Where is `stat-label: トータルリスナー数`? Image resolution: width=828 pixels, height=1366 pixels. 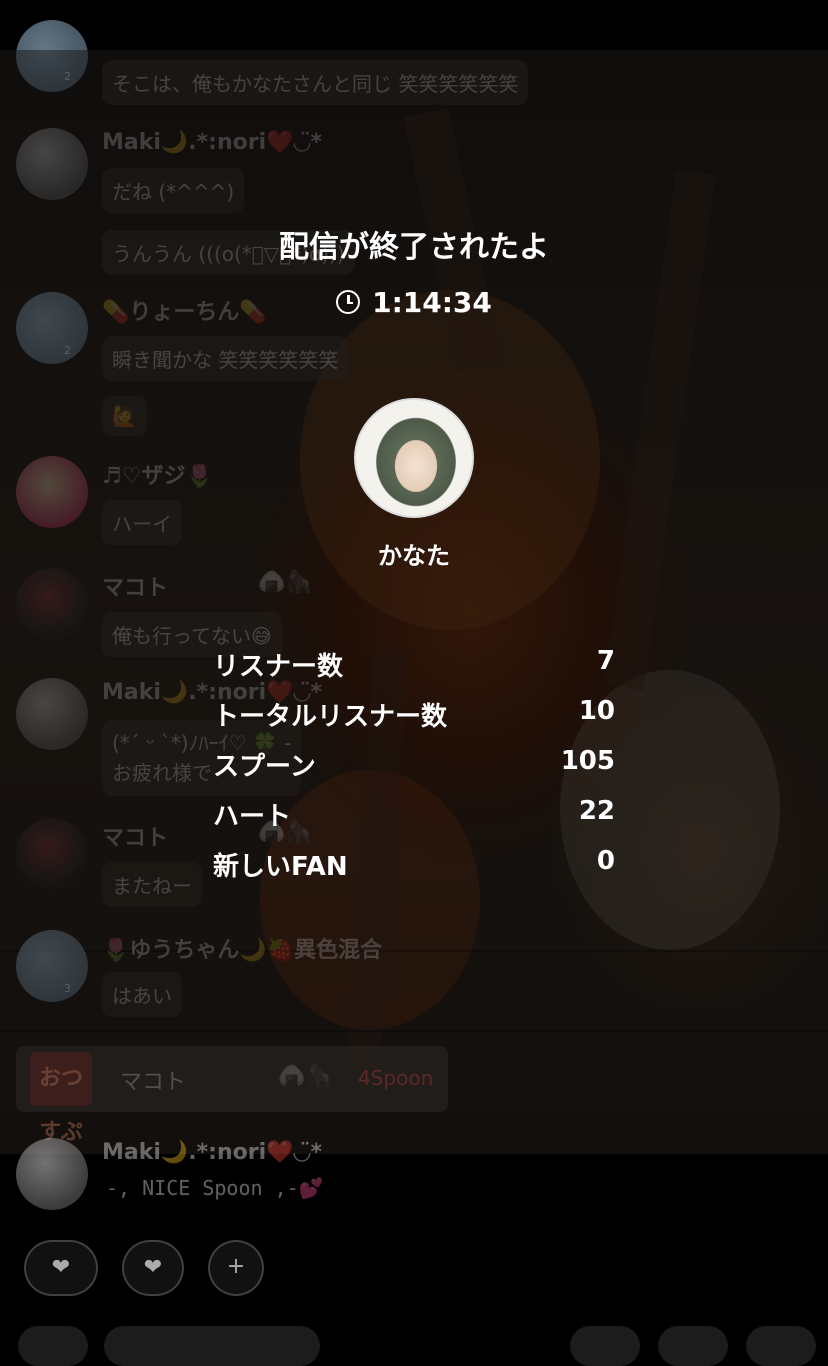
stat-label: トータルリスナー数 is located at coordinates (330, 717).